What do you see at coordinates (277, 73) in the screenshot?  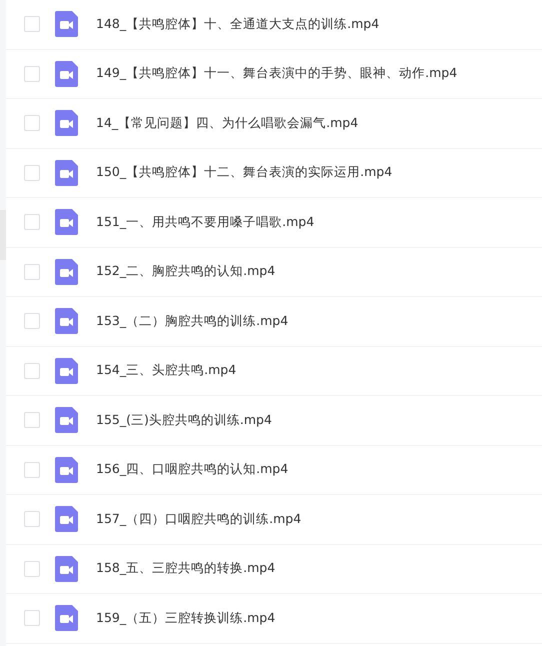 I see `file-name: 149_【共鸣腔体】十一、舞台表演中的手势、眼神、动作.mp4` at bounding box center [277, 73].